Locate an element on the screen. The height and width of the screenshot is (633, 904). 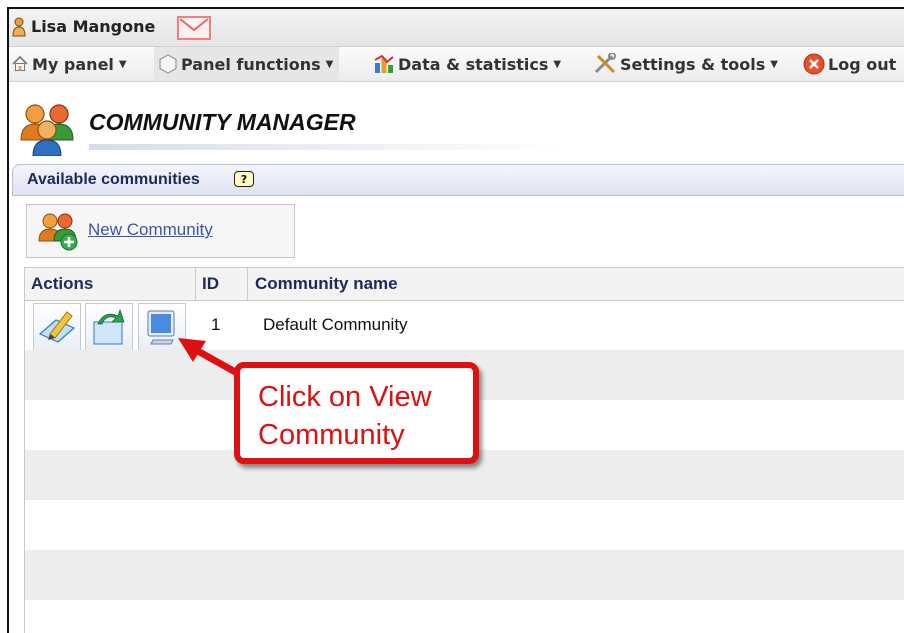
view-community-button is located at coordinates (162, 327).